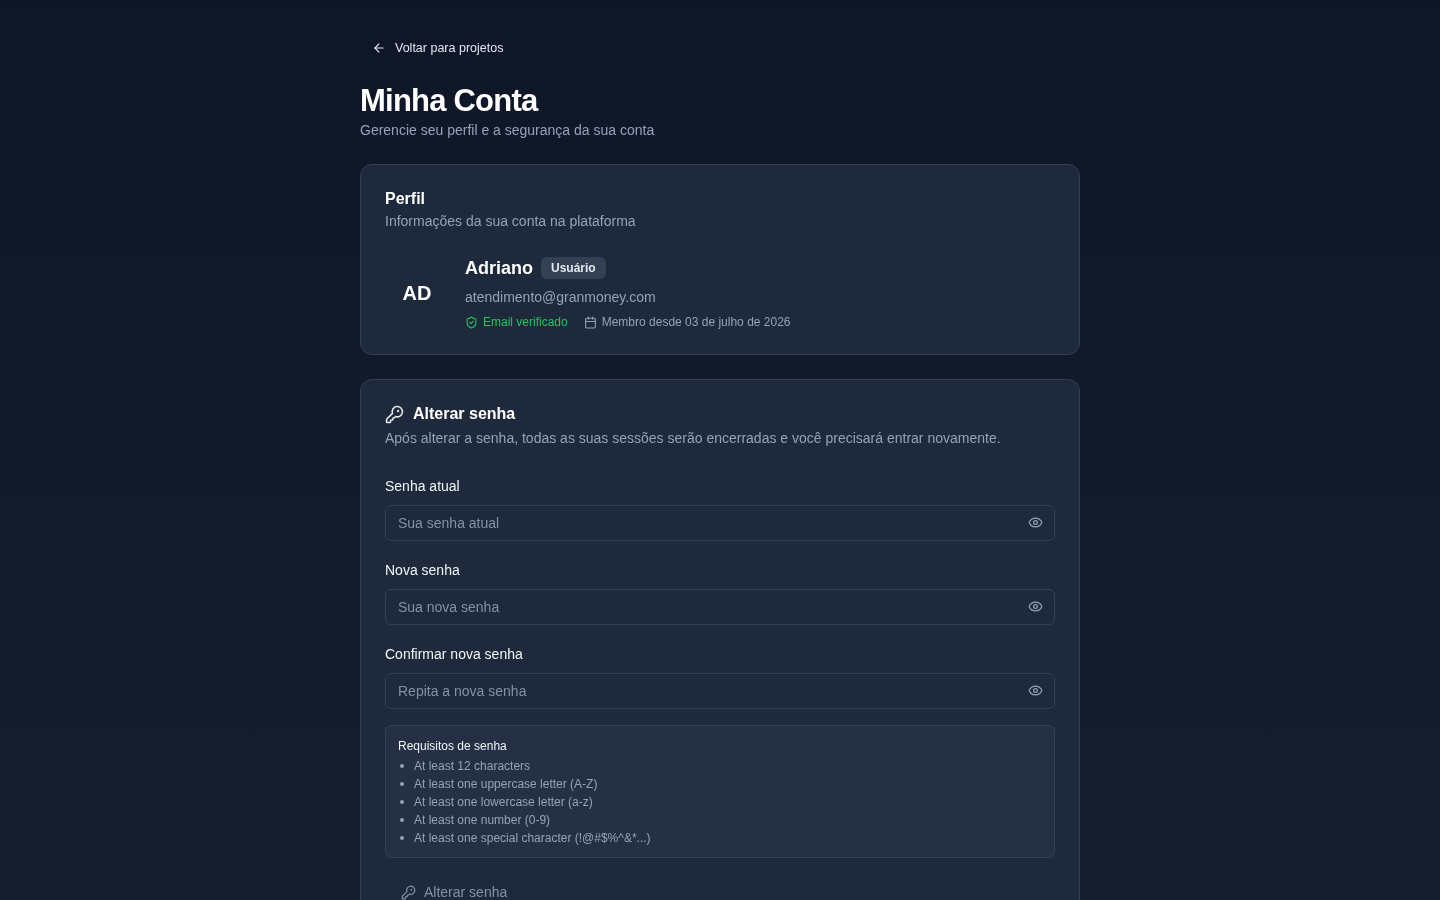 This screenshot has width=1440, height=900. What do you see at coordinates (438, 48) in the screenshot?
I see `back-link: Voltar para projetos` at bounding box center [438, 48].